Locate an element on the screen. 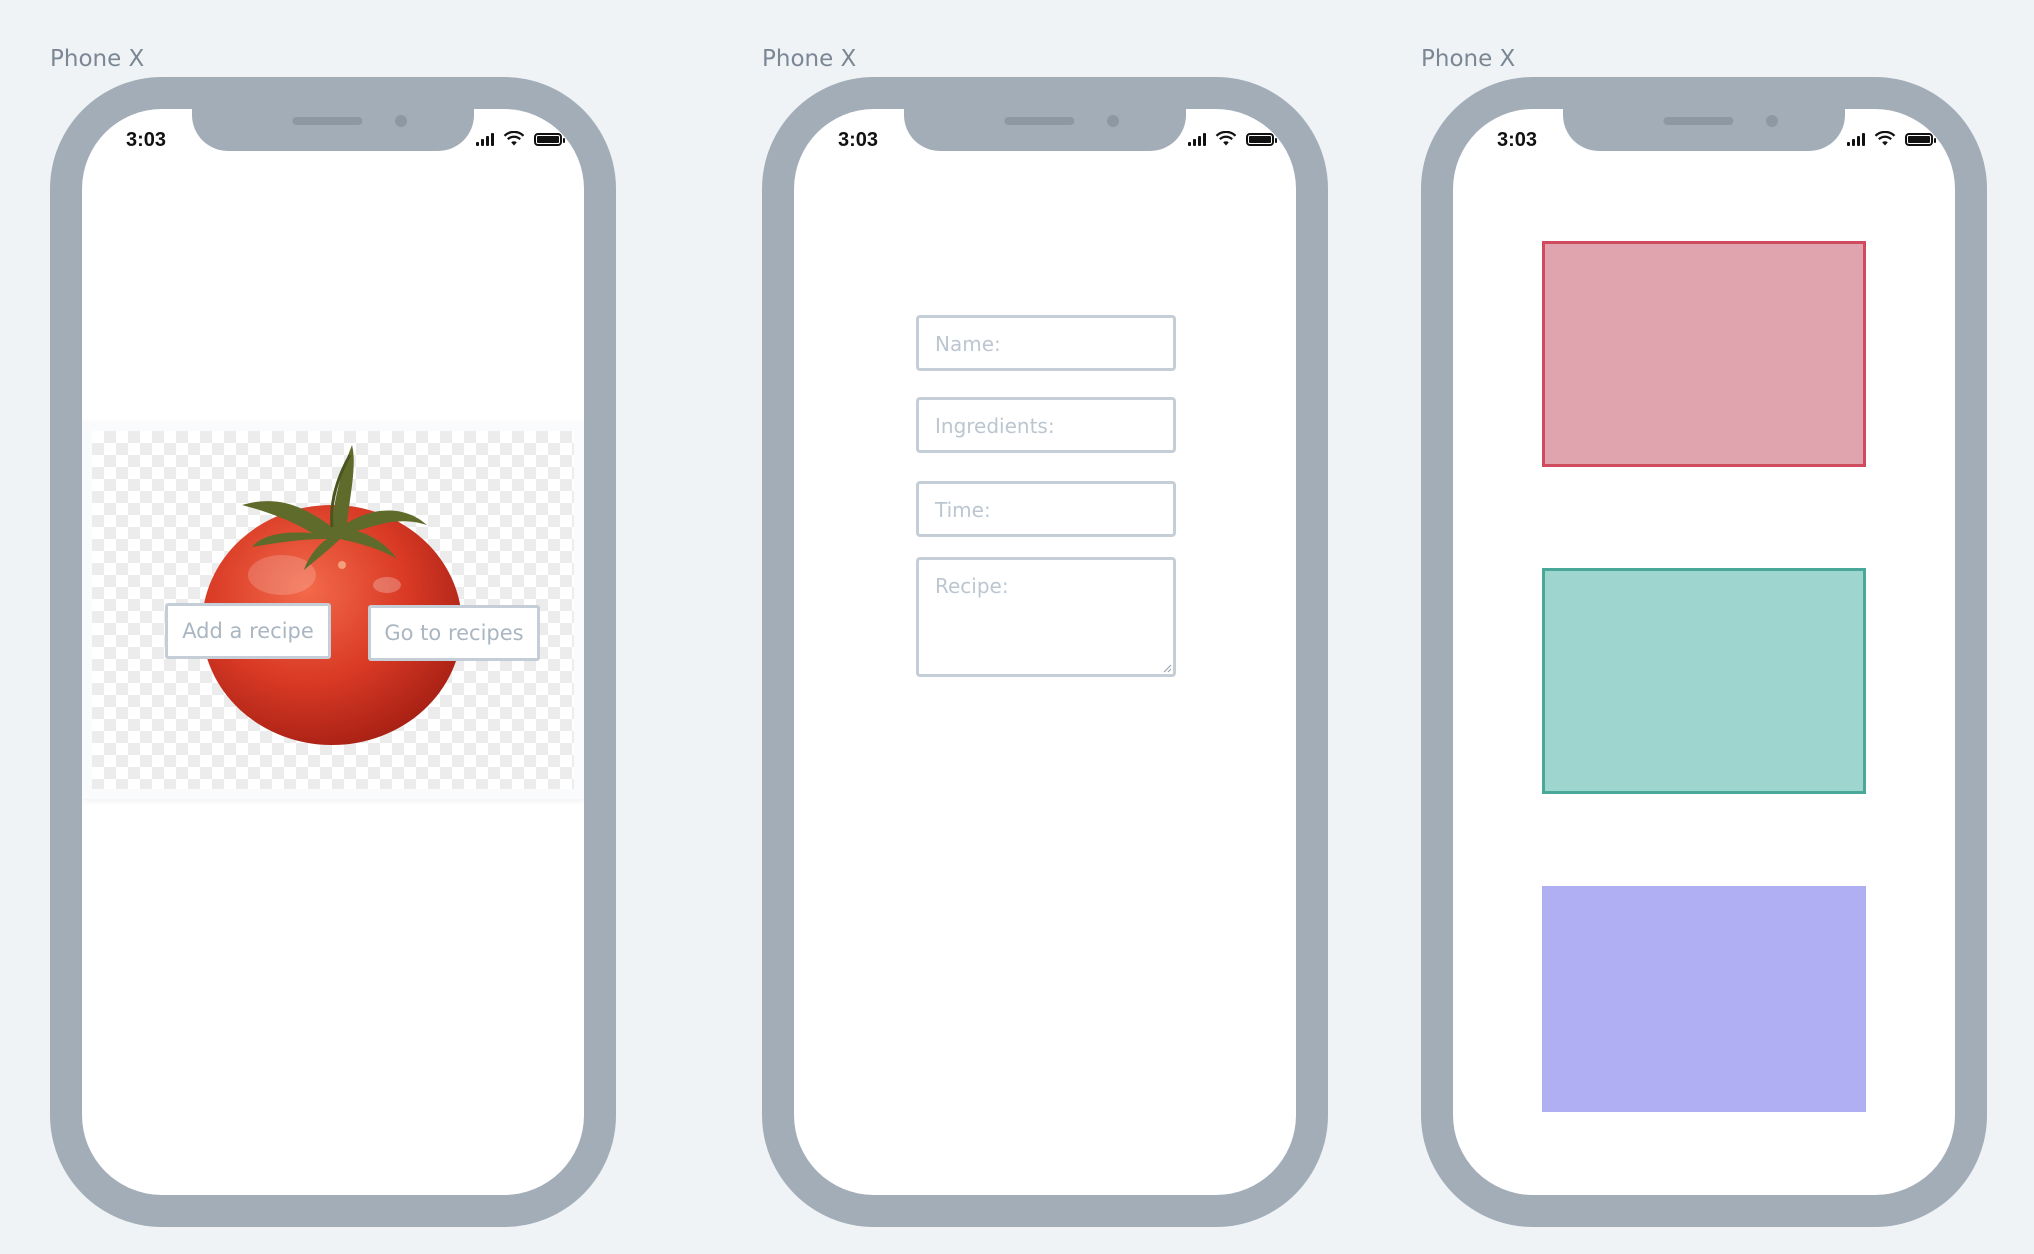 The height and width of the screenshot is (1254, 2034). recipe-field: Recipe: is located at coordinates (1046, 617).